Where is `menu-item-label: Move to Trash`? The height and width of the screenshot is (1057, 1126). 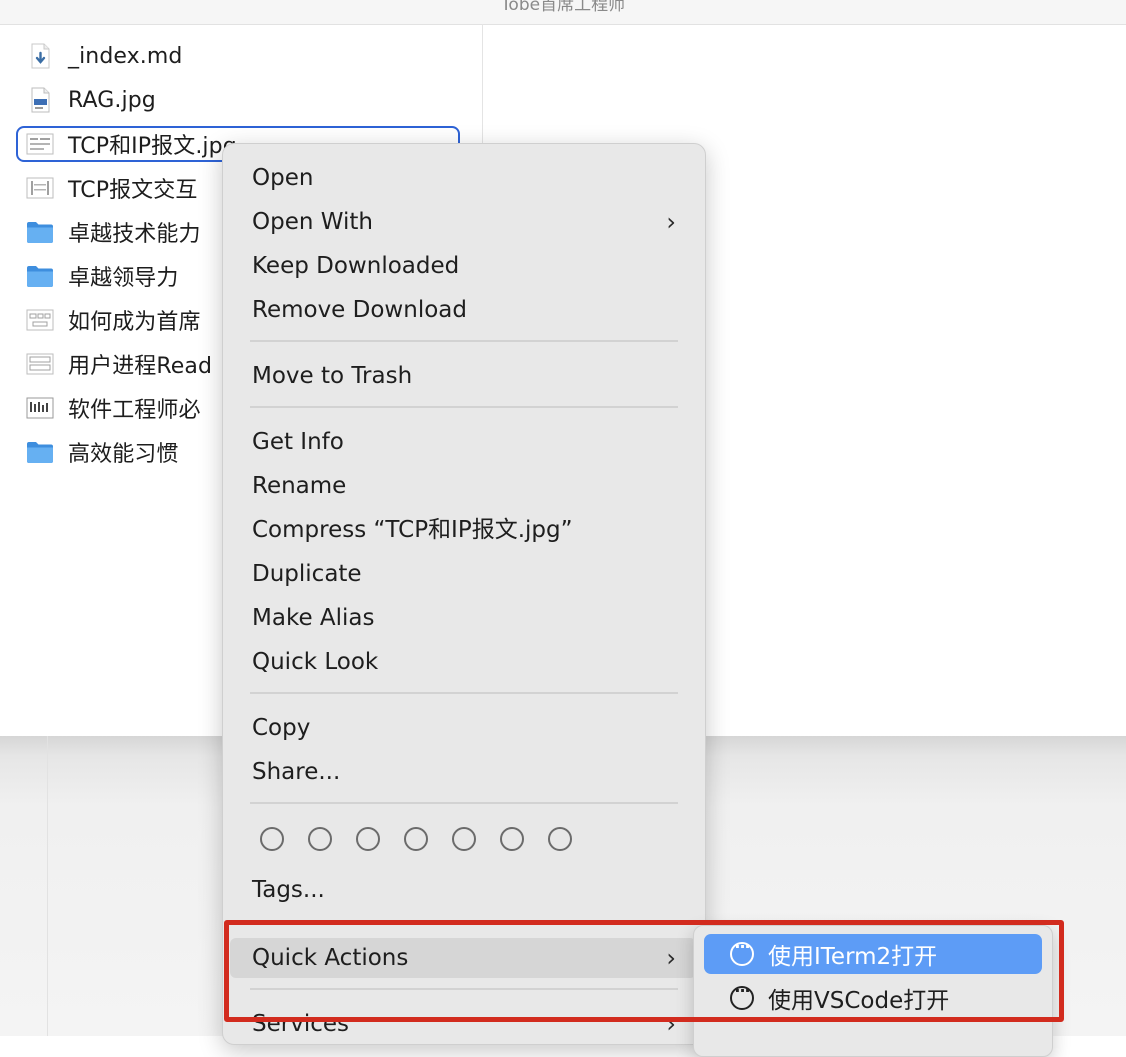
menu-item-label: Move to Trash is located at coordinates (332, 376).